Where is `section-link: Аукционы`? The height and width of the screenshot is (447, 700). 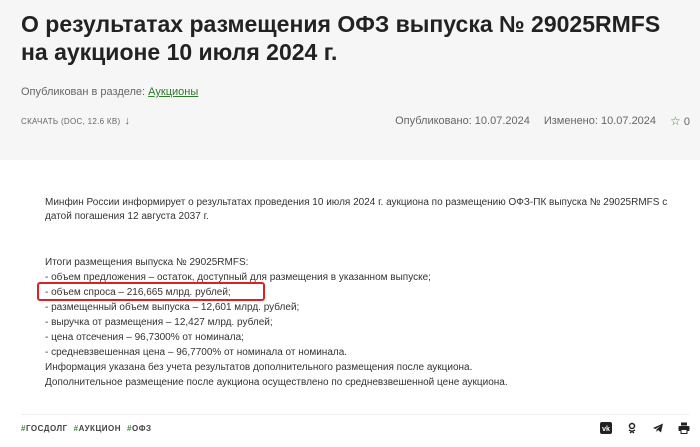
section-link: Аукционы is located at coordinates (173, 92).